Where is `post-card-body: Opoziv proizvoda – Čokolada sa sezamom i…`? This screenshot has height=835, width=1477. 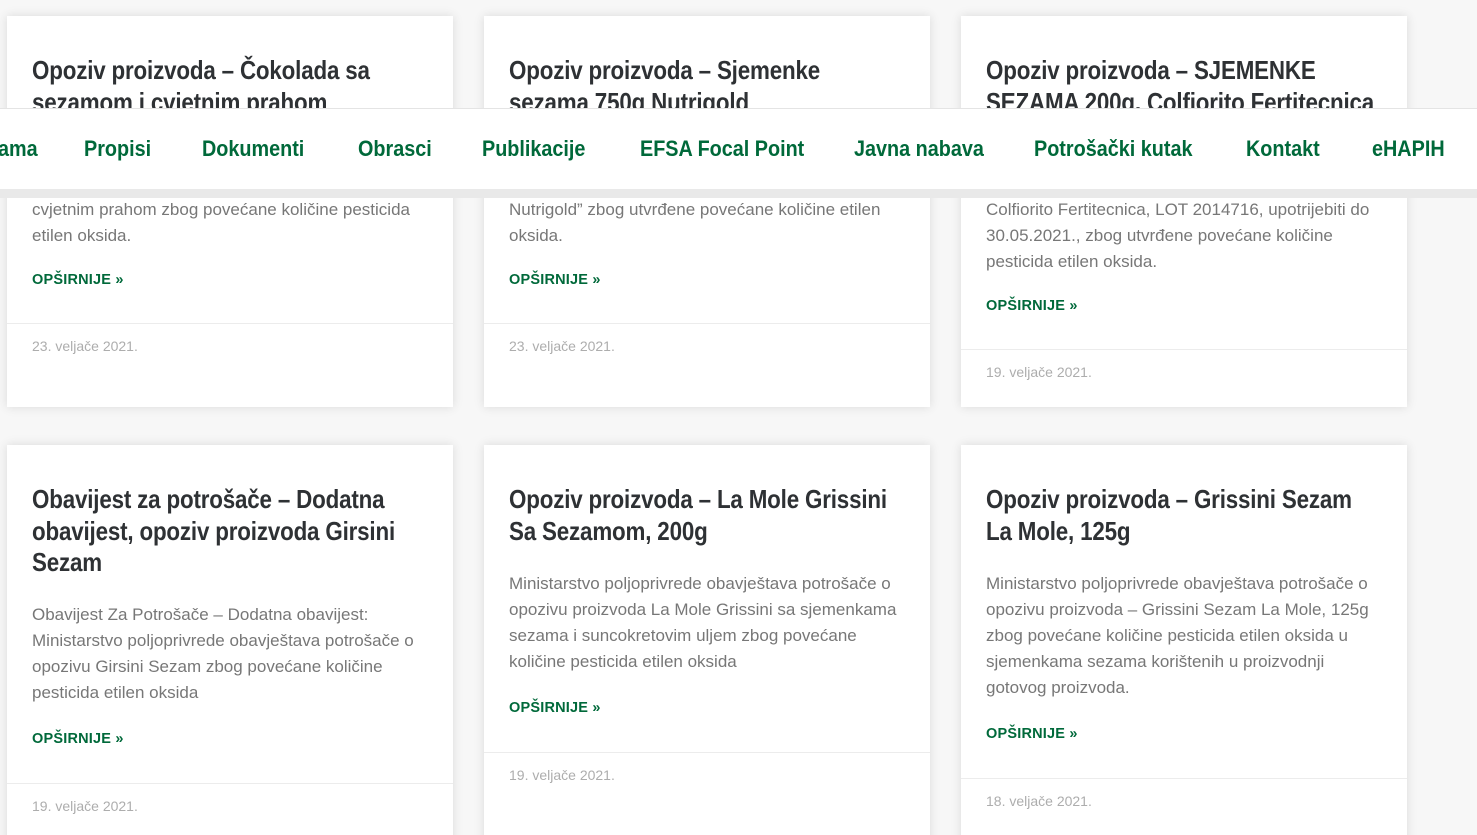 post-card-body: Opoziv proizvoda – Čokolada sa sezamom i… is located at coordinates (230, 152).